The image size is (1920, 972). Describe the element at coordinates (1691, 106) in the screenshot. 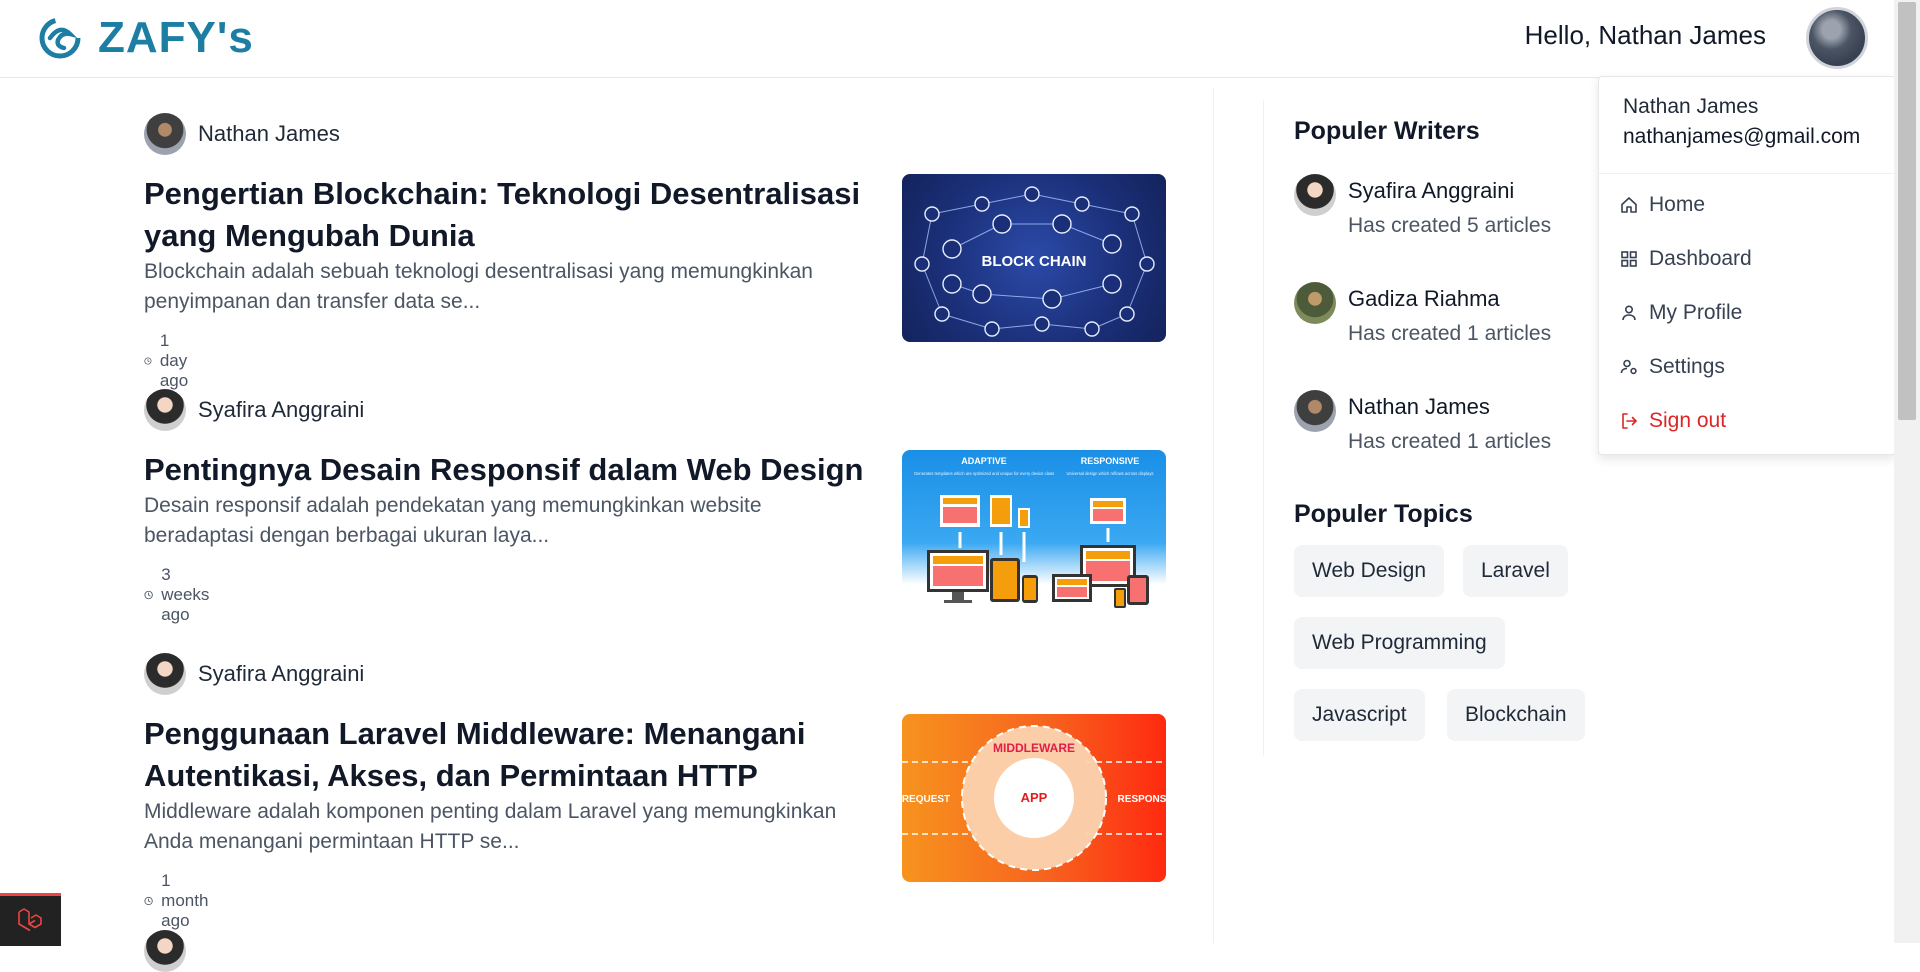

I see `dropdown-user-name: Nathan James` at that location.